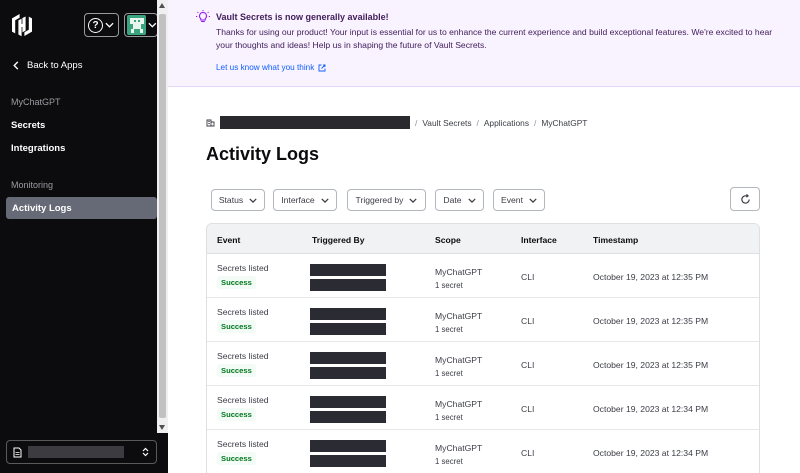 The height and width of the screenshot is (473, 800). I want to click on scroll-down-icon, so click(162, 427).